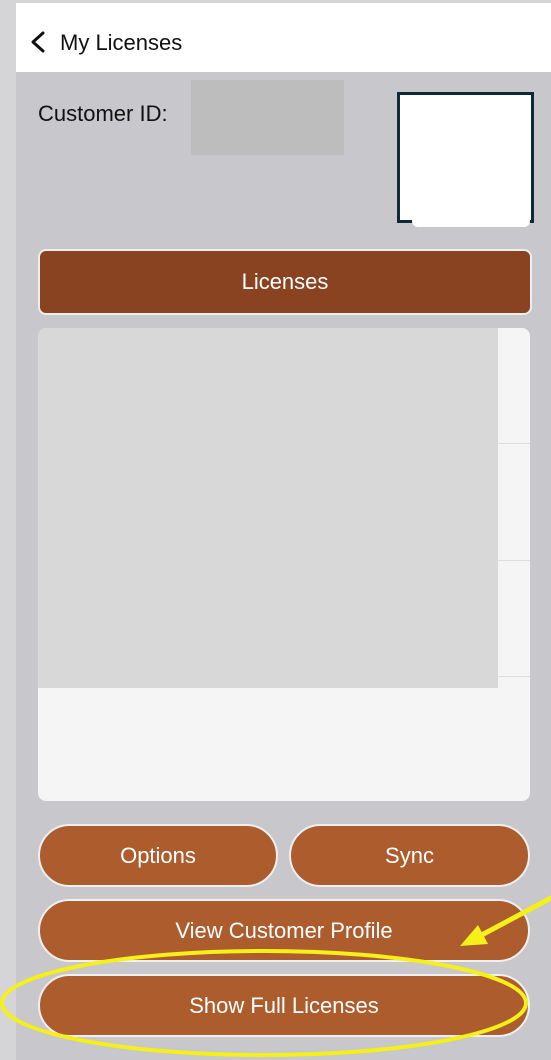 This screenshot has width=551, height=1060. Describe the element at coordinates (283, 37) in the screenshot. I see `navigation-bar: My Licenses` at that location.